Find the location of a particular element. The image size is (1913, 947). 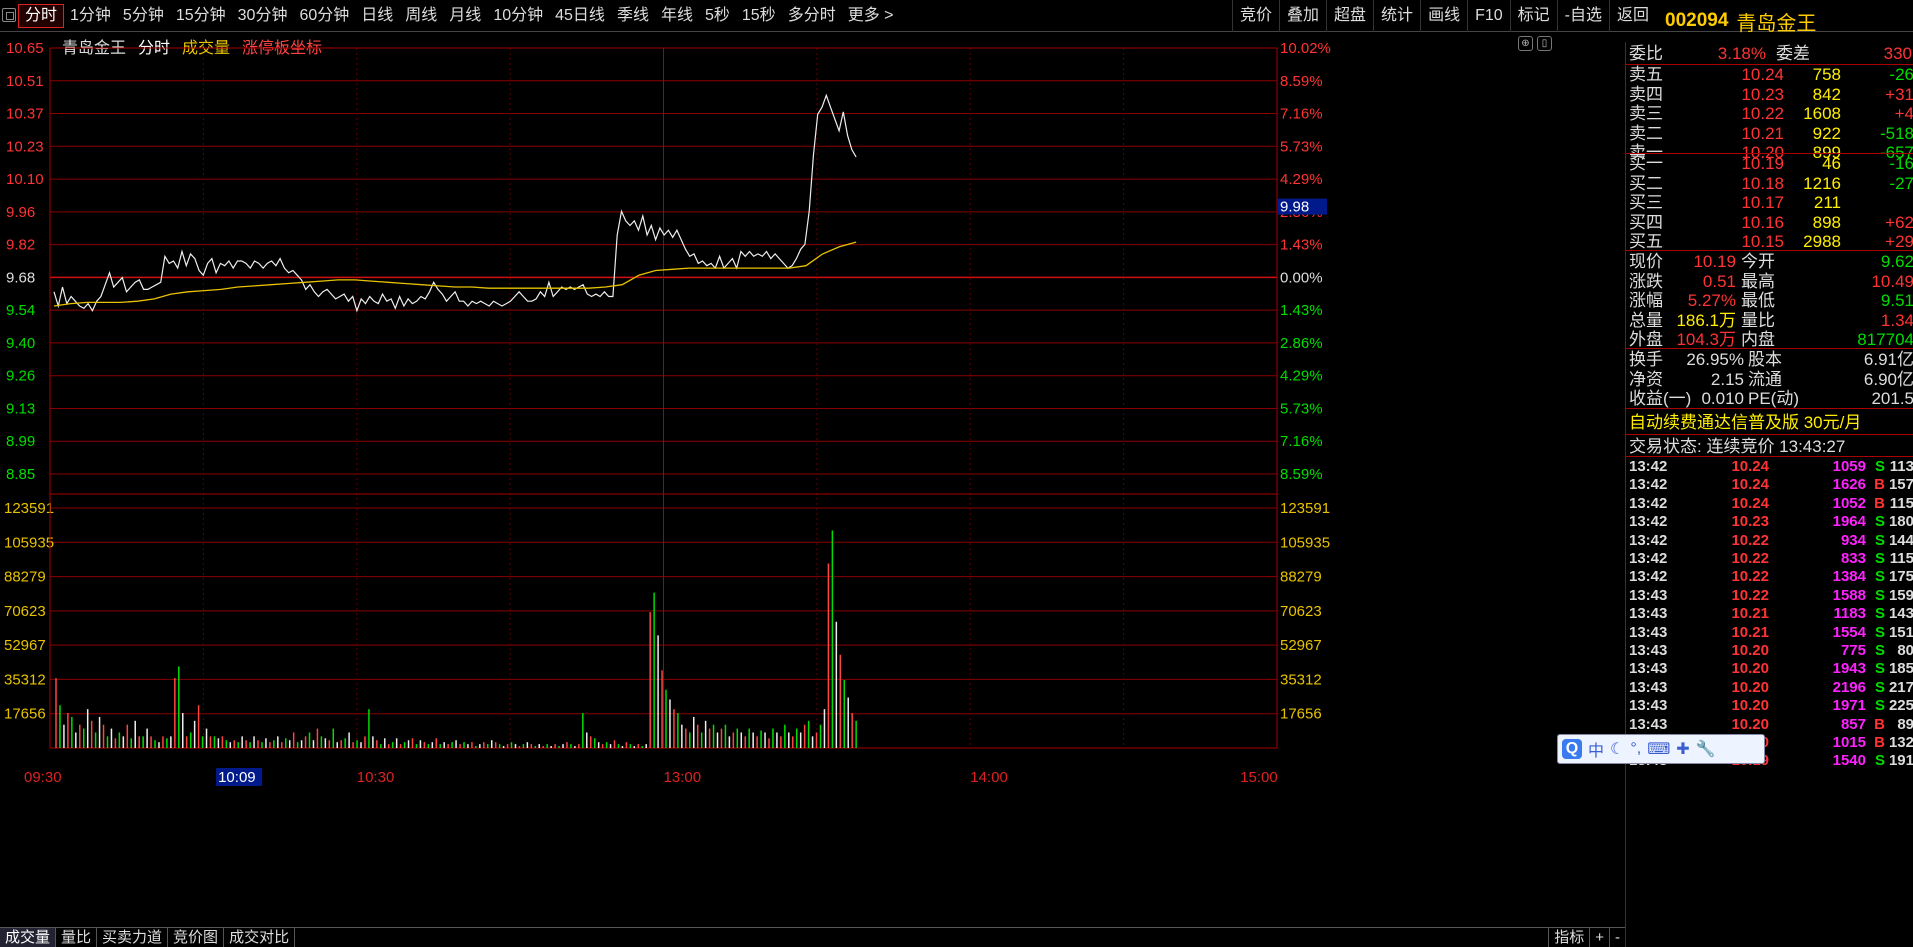

indicator-tab-1: 量比 is located at coordinates (77, 937).